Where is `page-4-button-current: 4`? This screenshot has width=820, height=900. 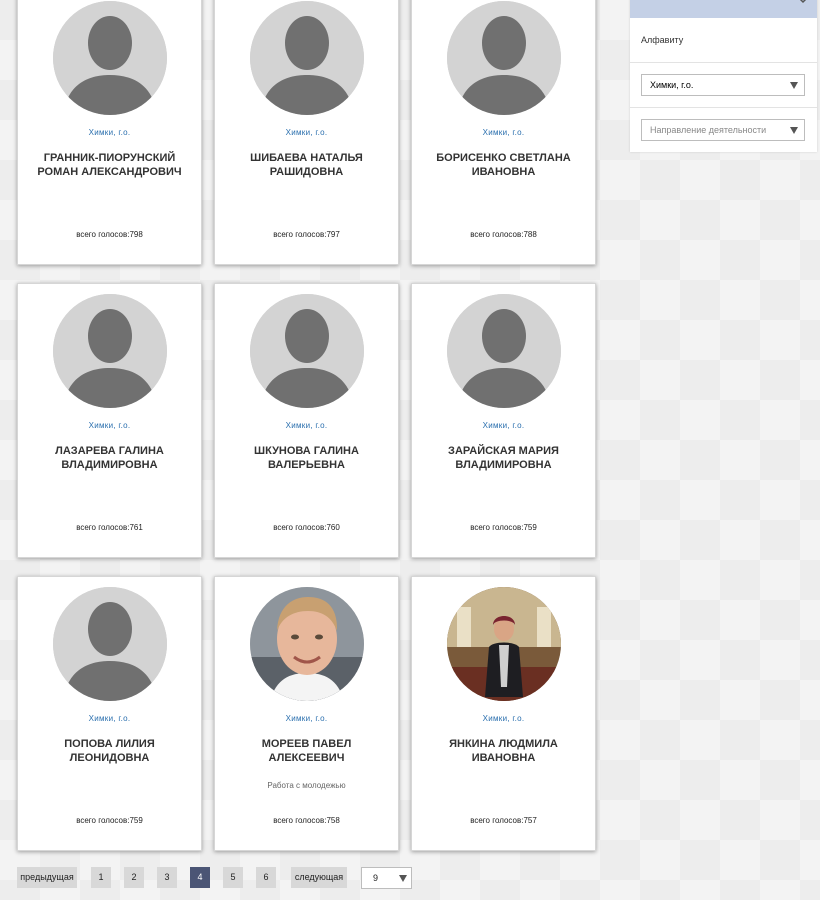
page-4-button-current: 4 is located at coordinates (200, 877).